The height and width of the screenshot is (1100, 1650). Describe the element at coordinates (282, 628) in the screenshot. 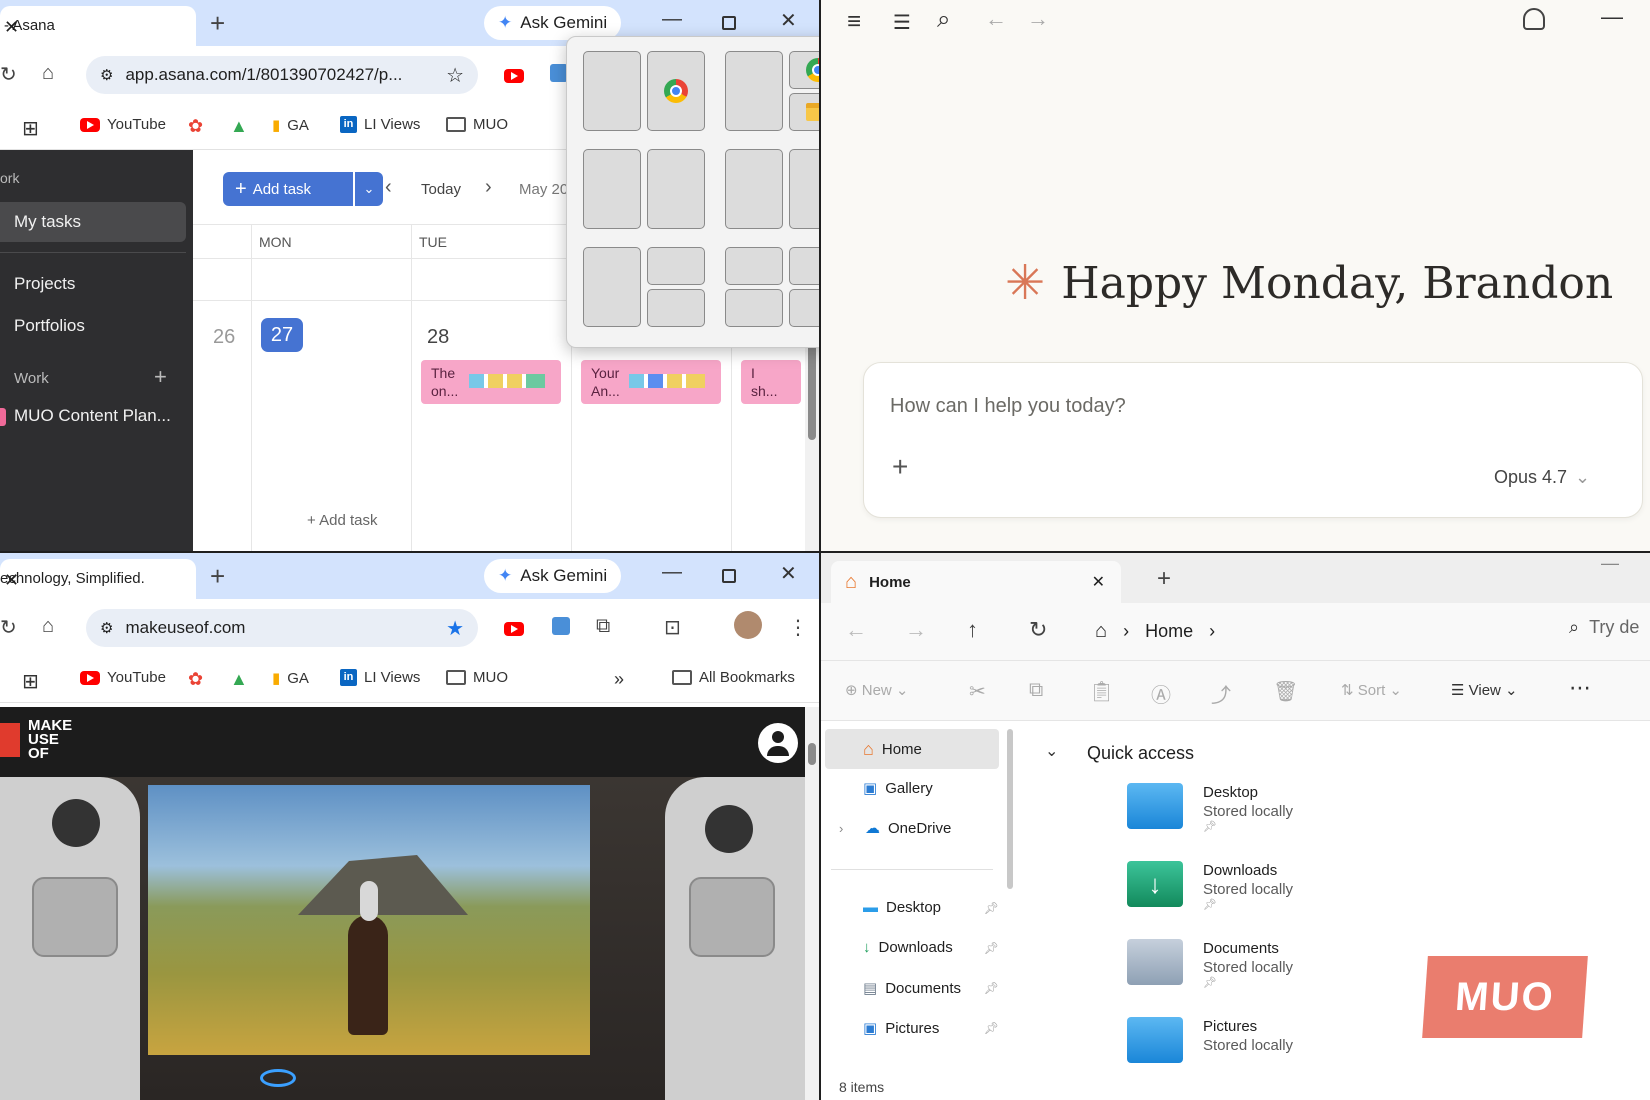

I see `address-bar: ⚙ makeuseof.com ★` at that location.